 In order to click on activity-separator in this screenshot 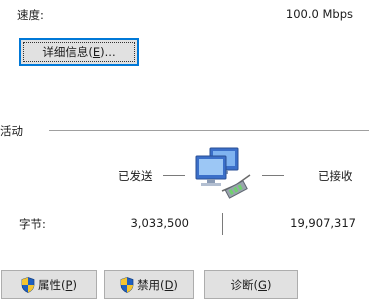, I will do `click(222, 224)`.